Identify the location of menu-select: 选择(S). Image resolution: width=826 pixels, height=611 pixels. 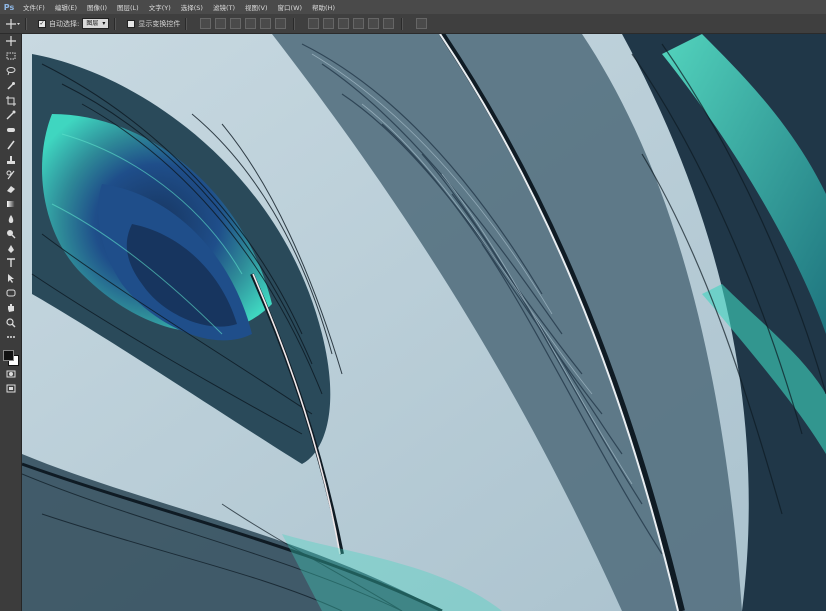
(192, 7).